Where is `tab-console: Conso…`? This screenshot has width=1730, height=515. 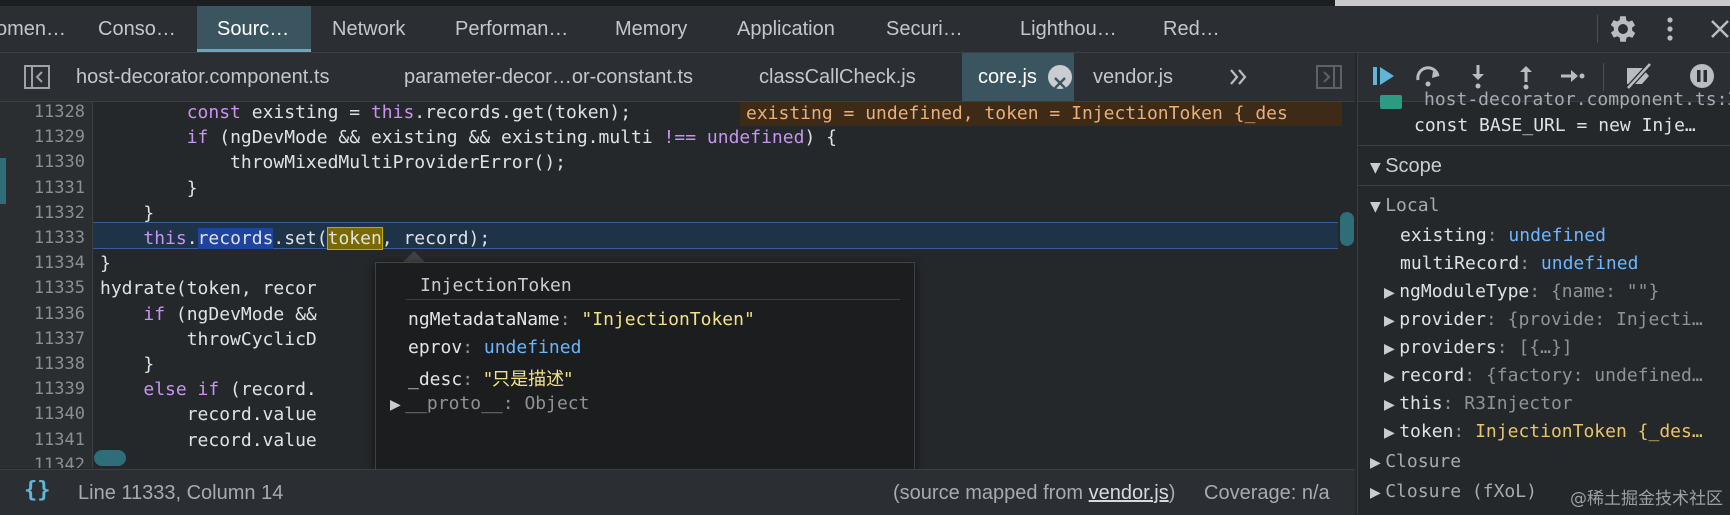 tab-console: Conso… is located at coordinates (143, 29).